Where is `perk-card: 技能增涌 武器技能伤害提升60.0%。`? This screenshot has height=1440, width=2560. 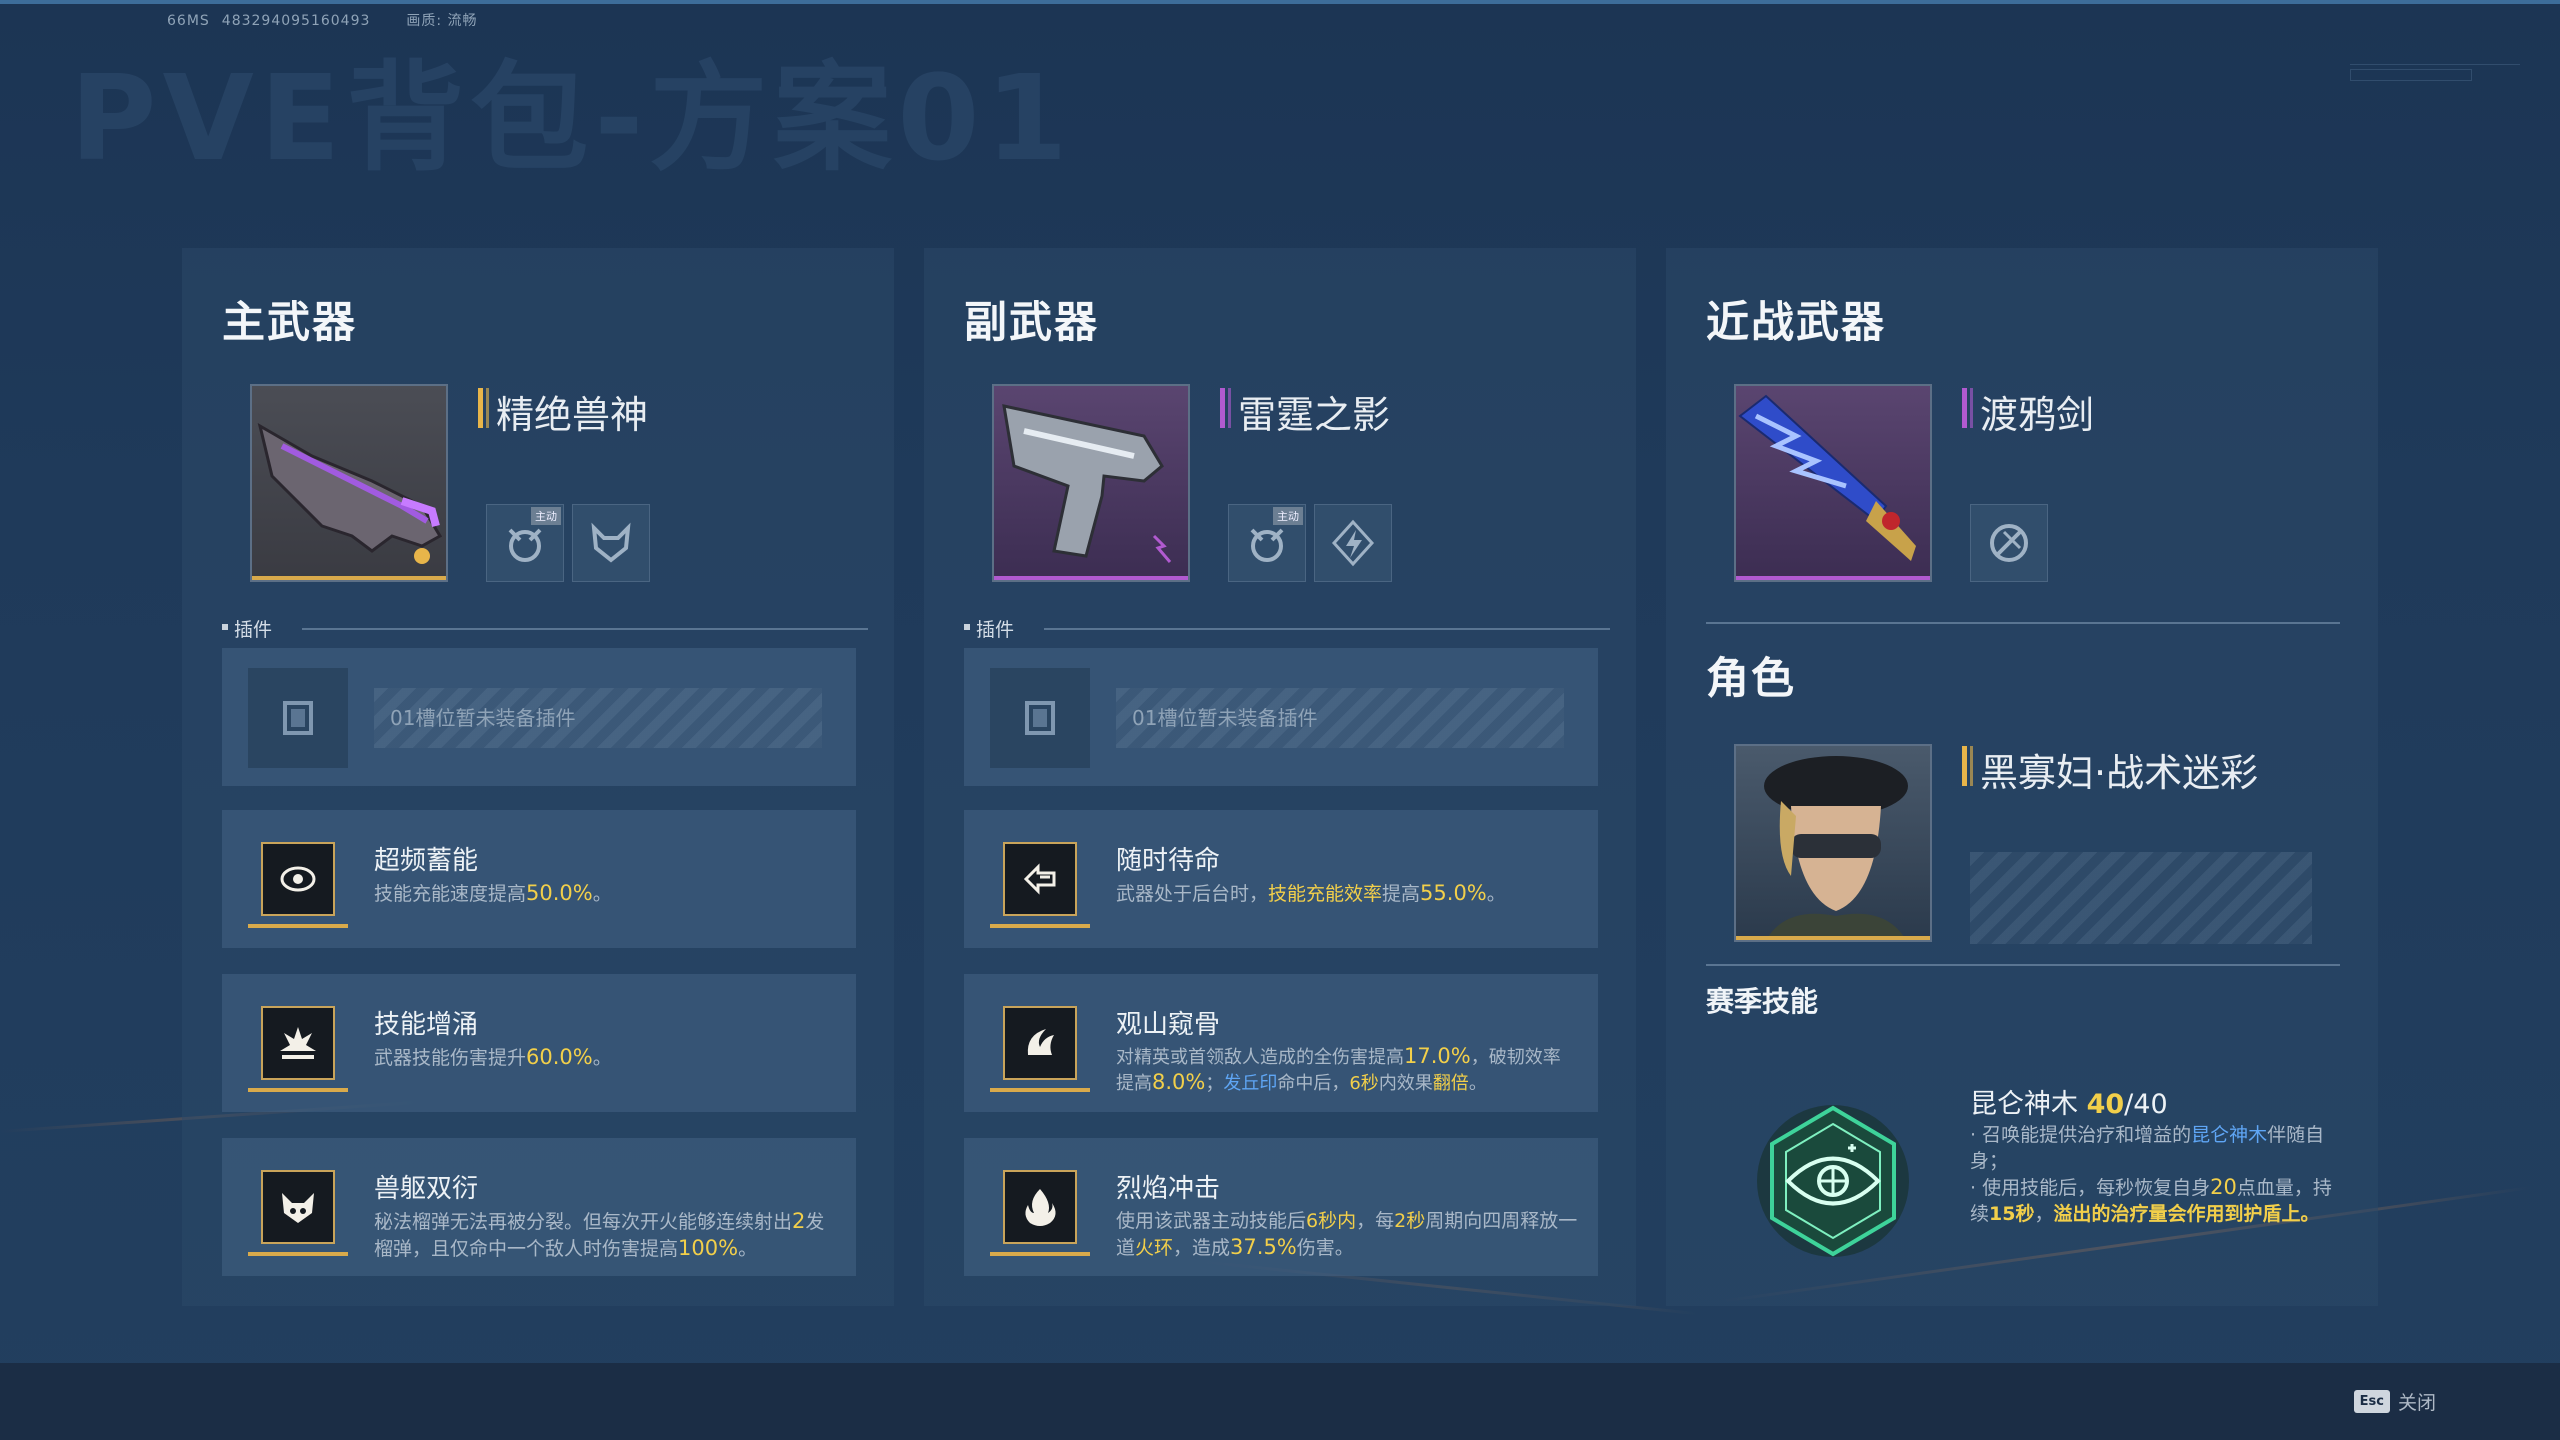 perk-card: 技能增涌 武器技能伤害提升60.0%。 is located at coordinates (539, 1043).